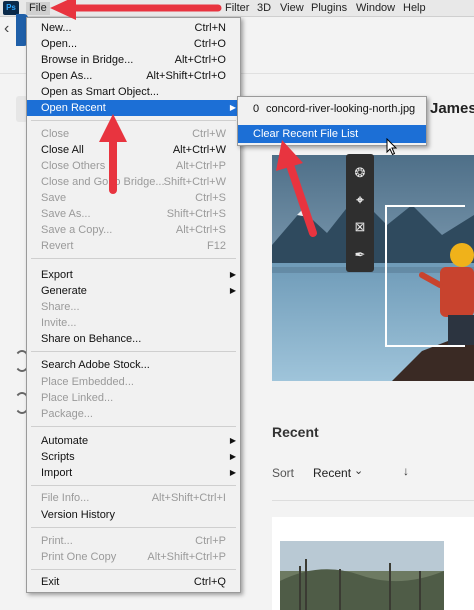 The image size is (474, 610). Describe the element at coordinates (332, 109) in the screenshot. I see `recent-file-item: 0 concord-river-looking-north.jpg` at that location.